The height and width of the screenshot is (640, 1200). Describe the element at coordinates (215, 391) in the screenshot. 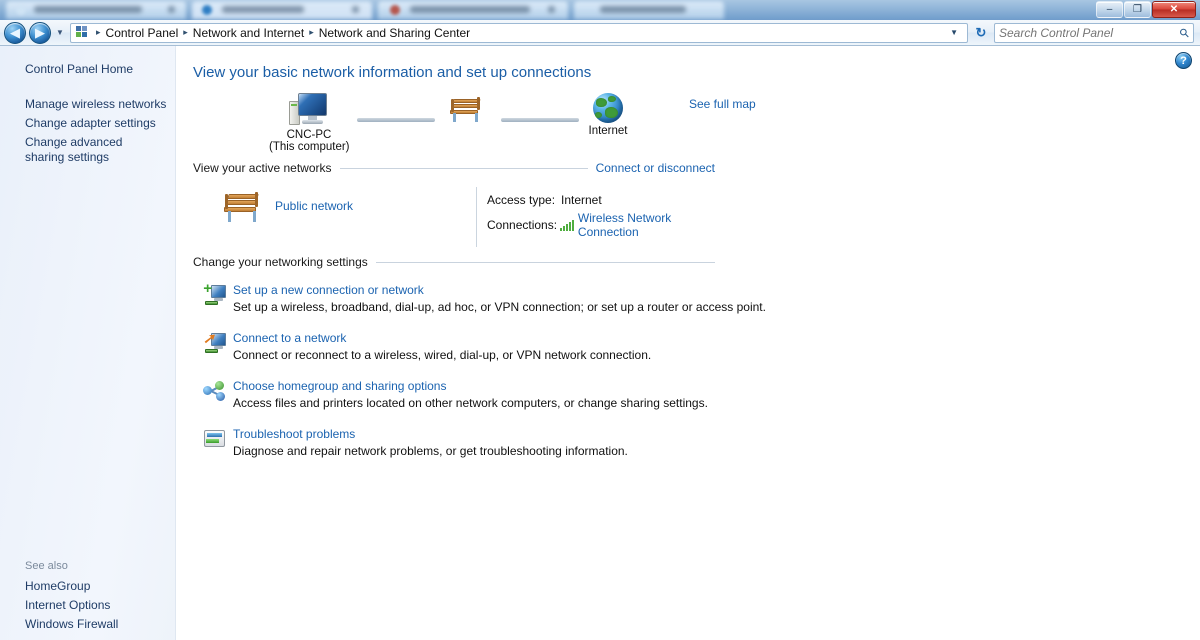

I see `homegroup-icon` at that location.